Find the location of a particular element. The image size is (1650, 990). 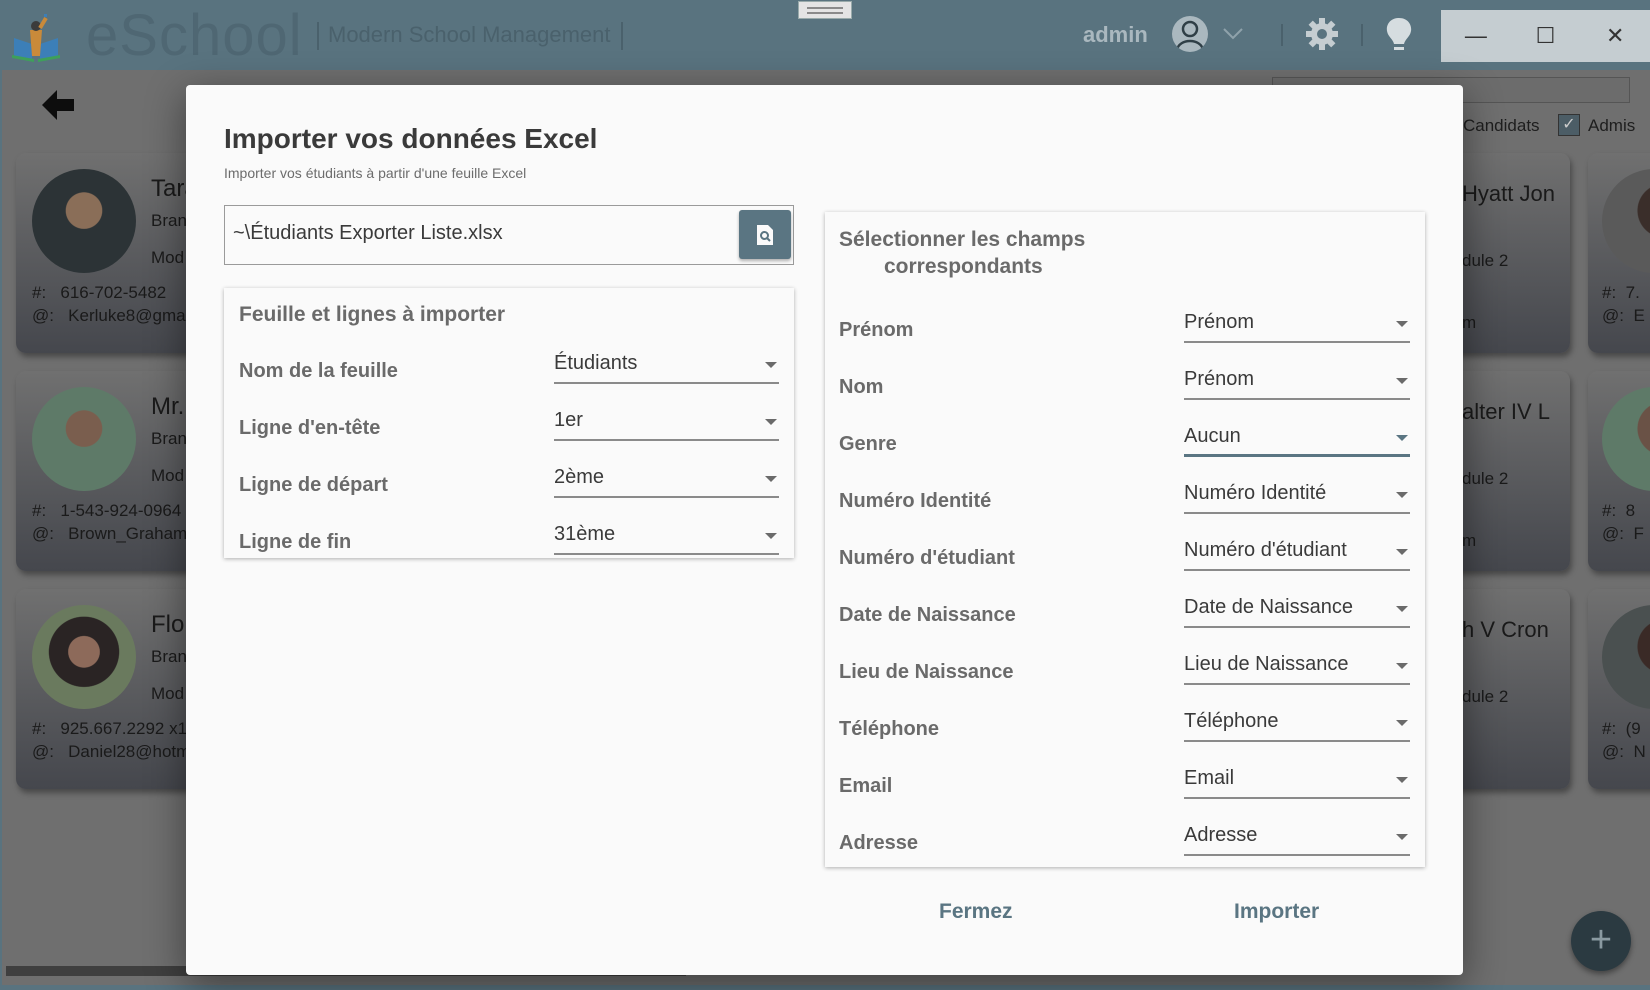

start-row-value: 2ème is located at coordinates (579, 477).